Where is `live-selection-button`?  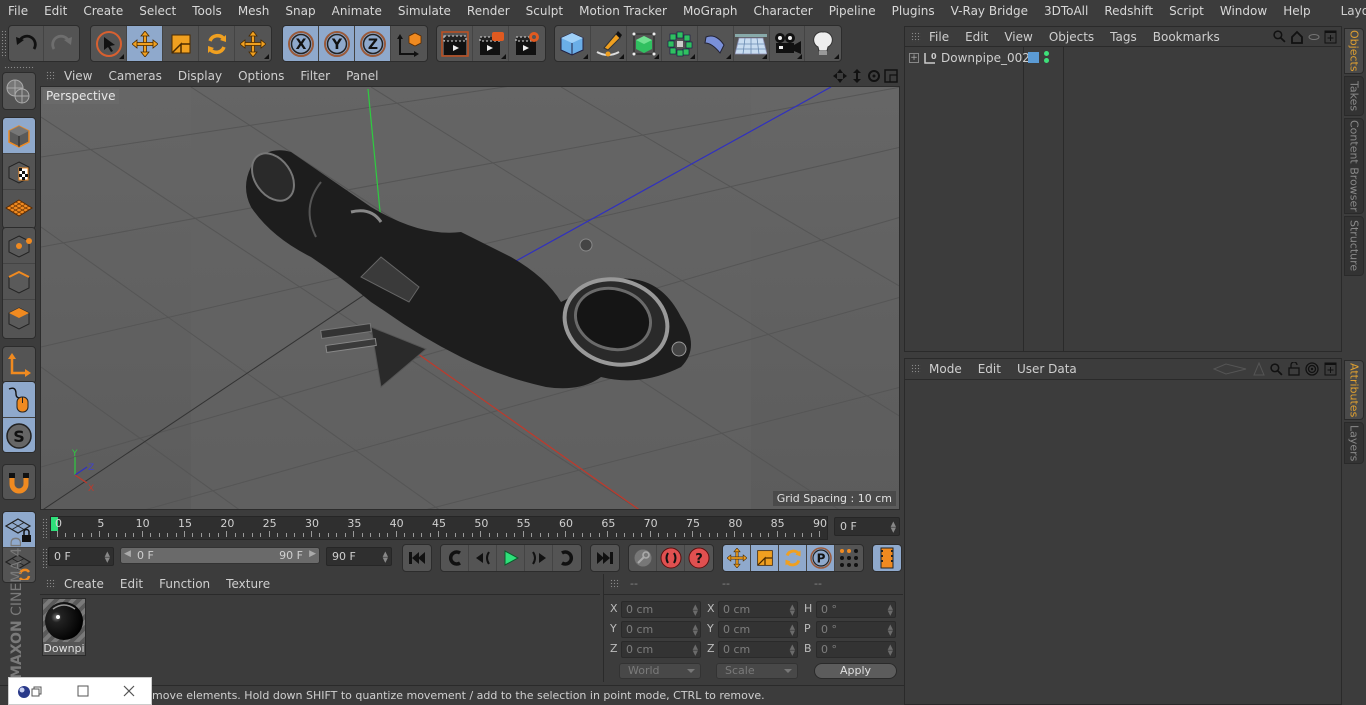 live-selection-button is located at coordinates (109, 43).